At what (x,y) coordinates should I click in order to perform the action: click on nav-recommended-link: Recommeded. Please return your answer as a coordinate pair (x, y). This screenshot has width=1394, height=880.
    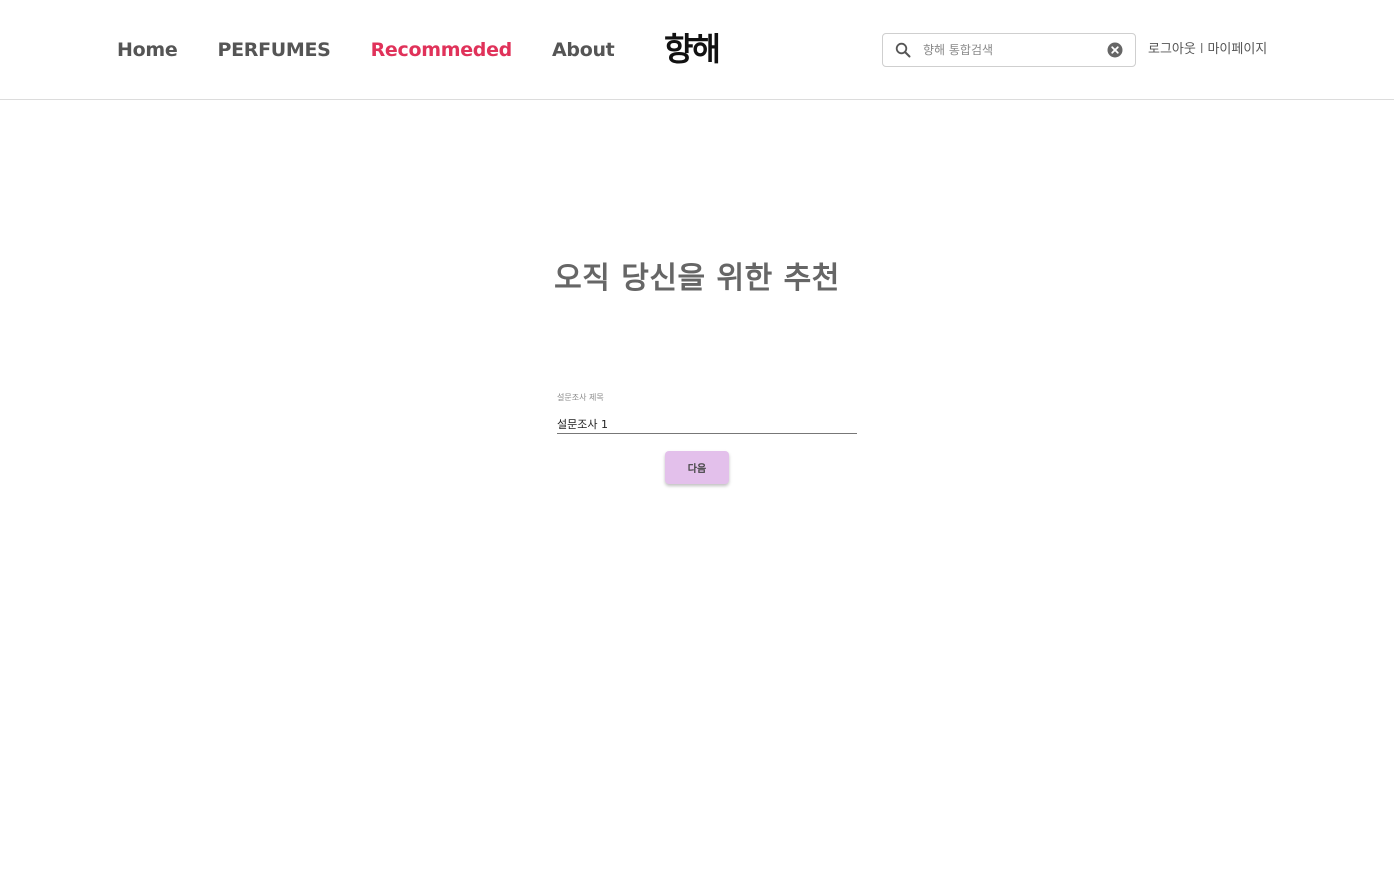
    Looking at the image, I should click on (442, 50).